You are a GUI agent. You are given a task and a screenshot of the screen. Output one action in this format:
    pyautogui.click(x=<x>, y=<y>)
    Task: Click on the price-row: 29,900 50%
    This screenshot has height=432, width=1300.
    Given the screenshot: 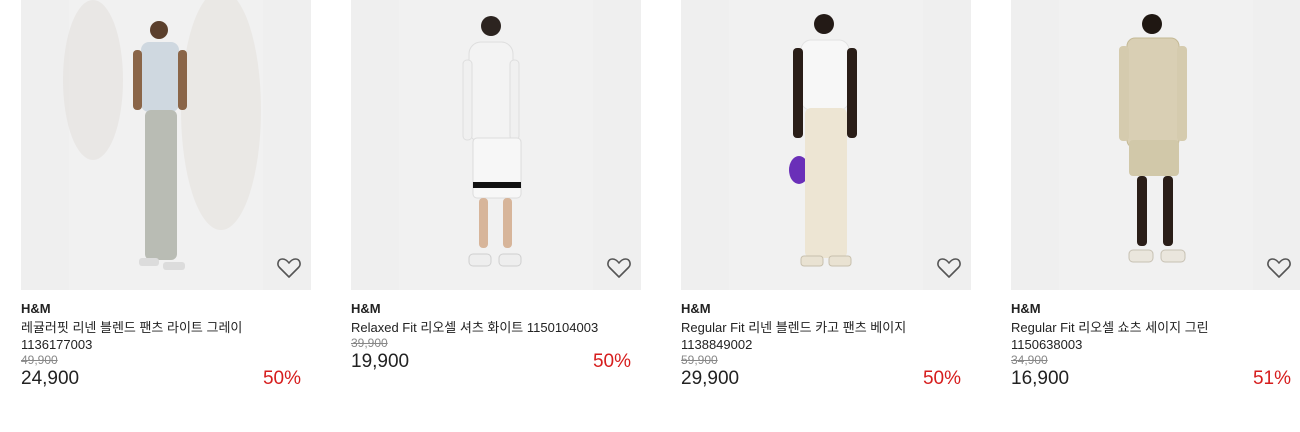 What is the action you would take?
    pyautogui.click(x=826, y=379)
    